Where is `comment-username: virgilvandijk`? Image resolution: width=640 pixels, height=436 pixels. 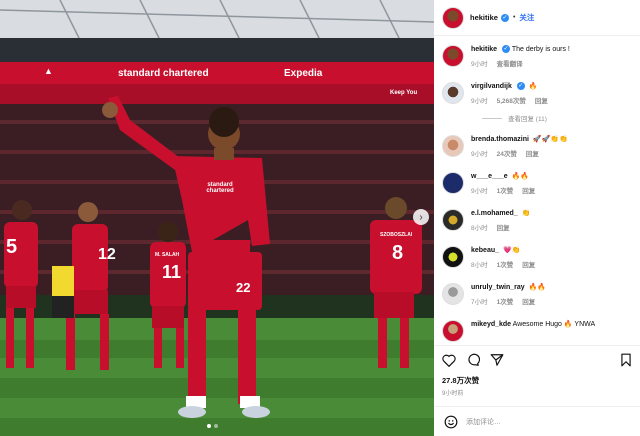 comment-username: virgilvandijk is located at coordinates (491, 86).